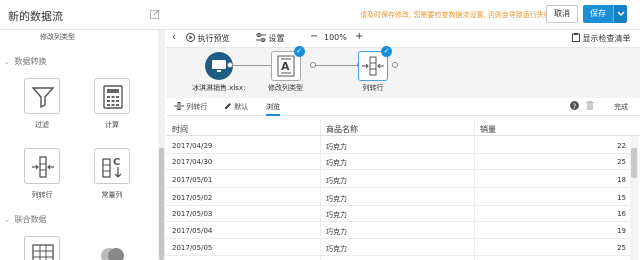 This screenshot has height=260, width=640. Describe the element at coordinates (398, 162) in the screenshot. I see `table-row: 2017/04/30 巧克力 25` at that location.